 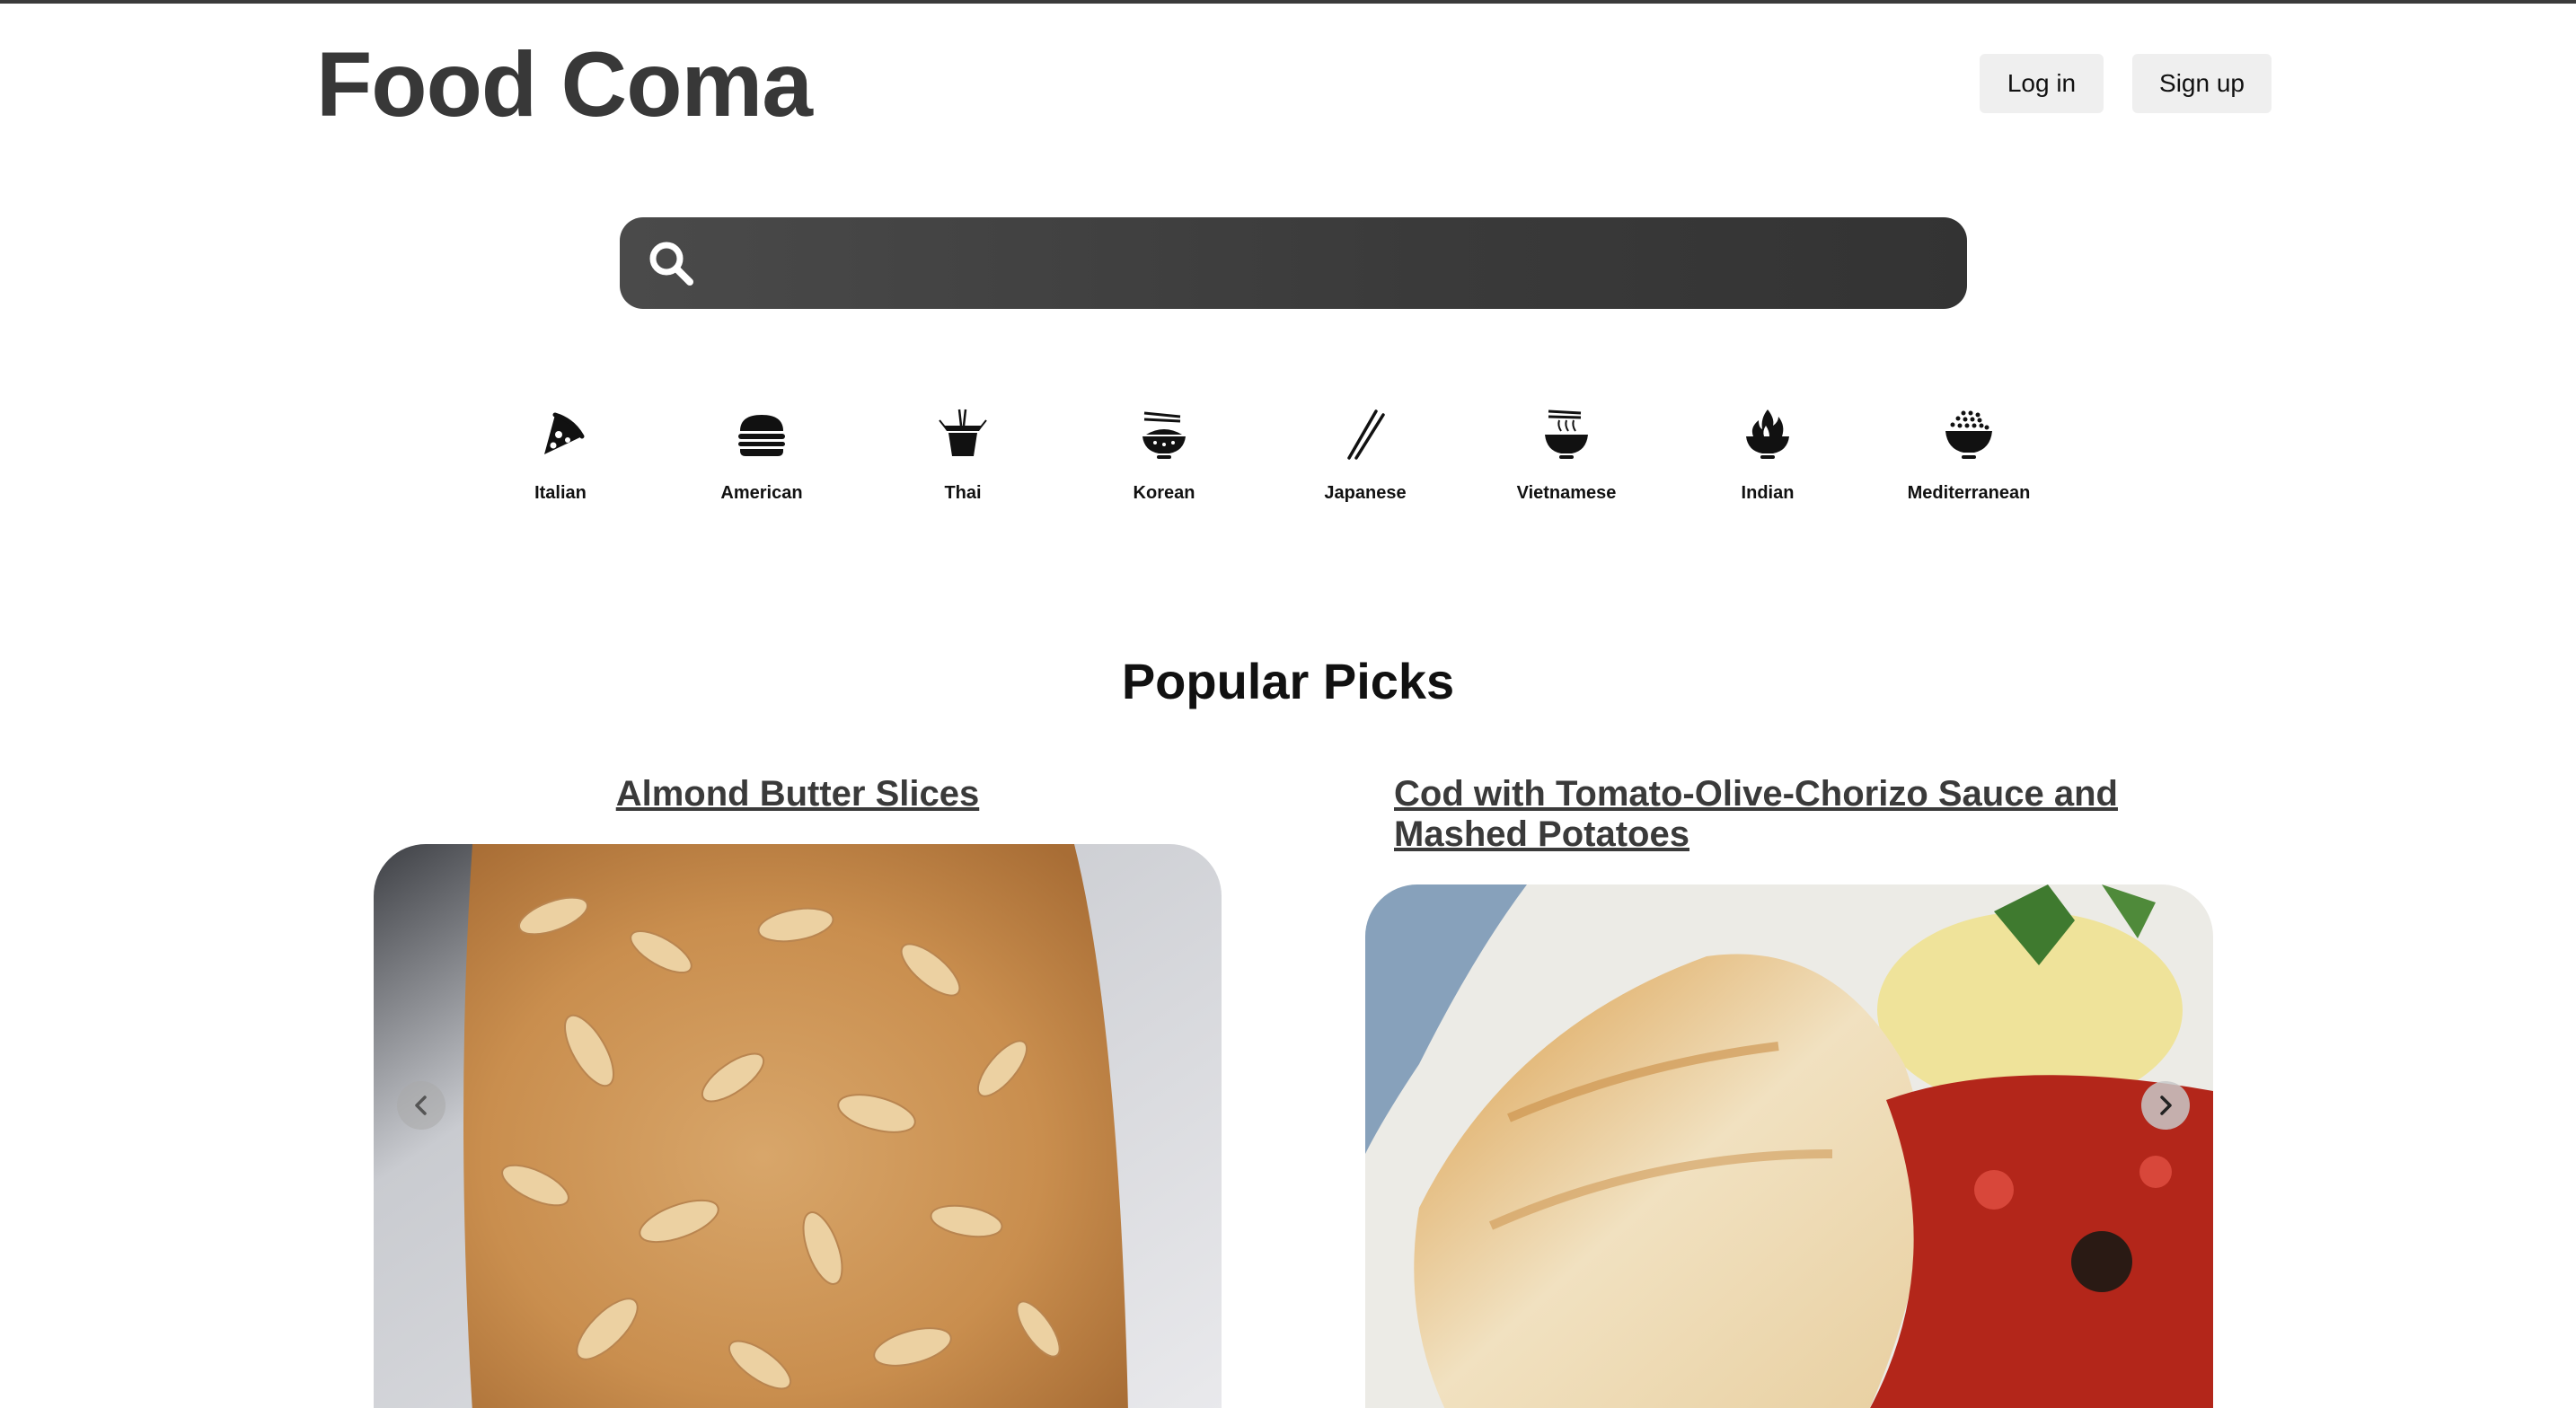 What do you see at coordinates (671, 263) in the screenshot?
I see `search-icon` at bounding box center [671, 263].